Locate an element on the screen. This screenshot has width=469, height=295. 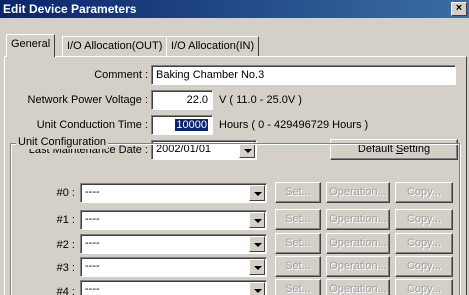
tab-io-allocation-out: I/O Allocation(OUT) is located at coordinates (115, 46).